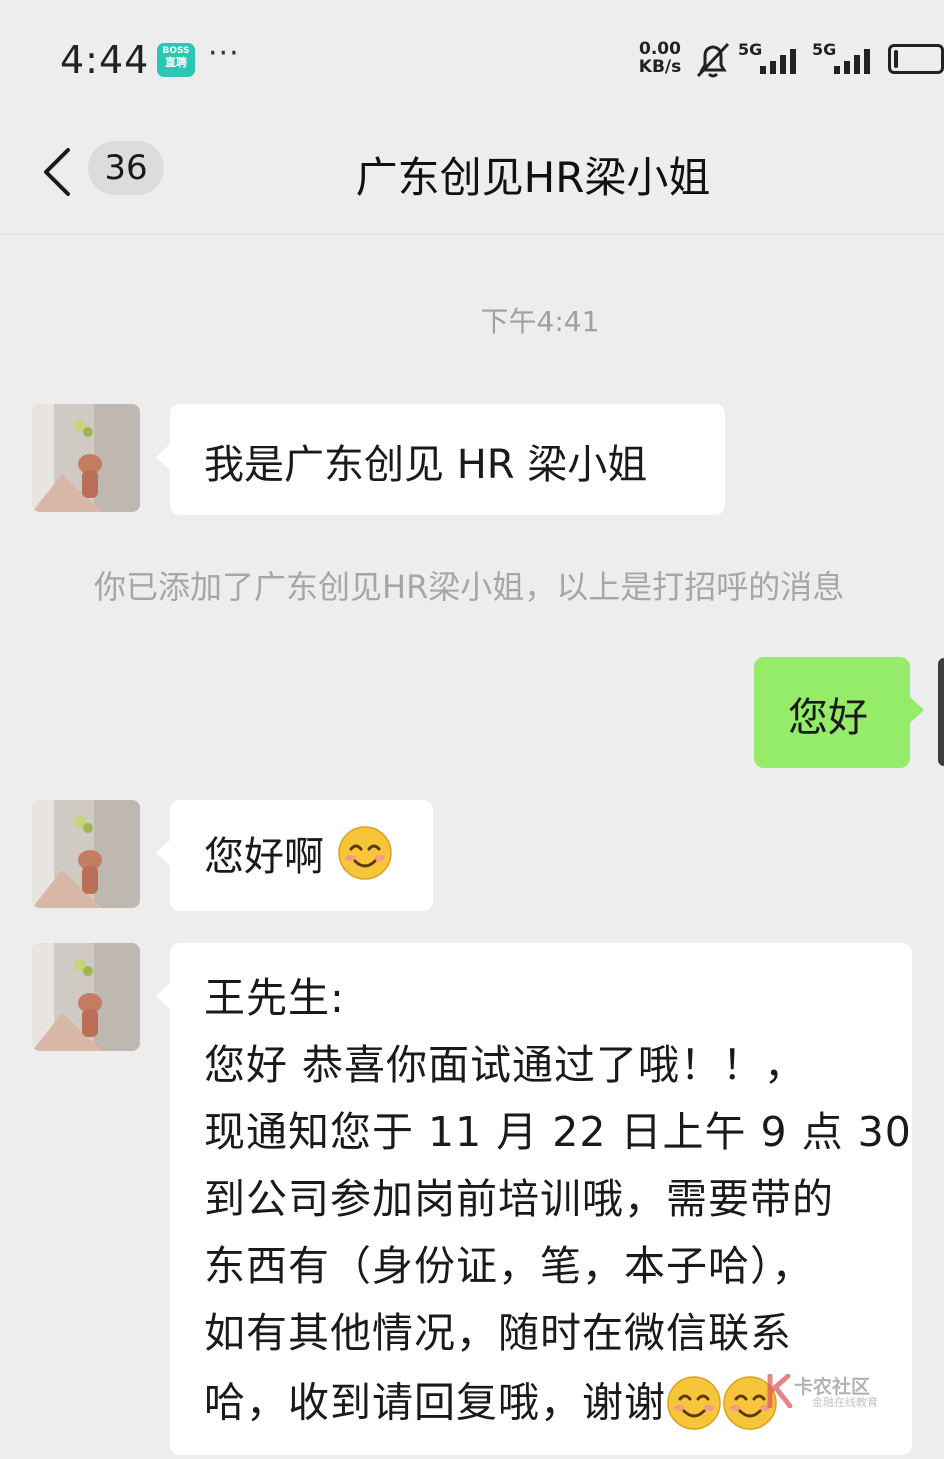 The image size is (944, 1459). What do you see at coordinates (264, 857) in the screenshot?
I see `message-text: 您好啊` at bounding box center [264, 857].